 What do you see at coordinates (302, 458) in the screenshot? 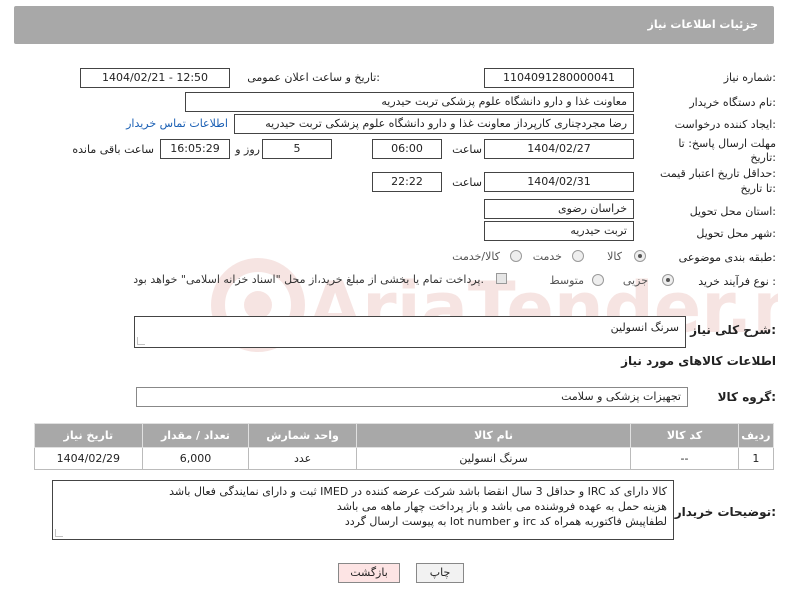
I see `cell-unit: عدد` at bounding box center [302, 458].